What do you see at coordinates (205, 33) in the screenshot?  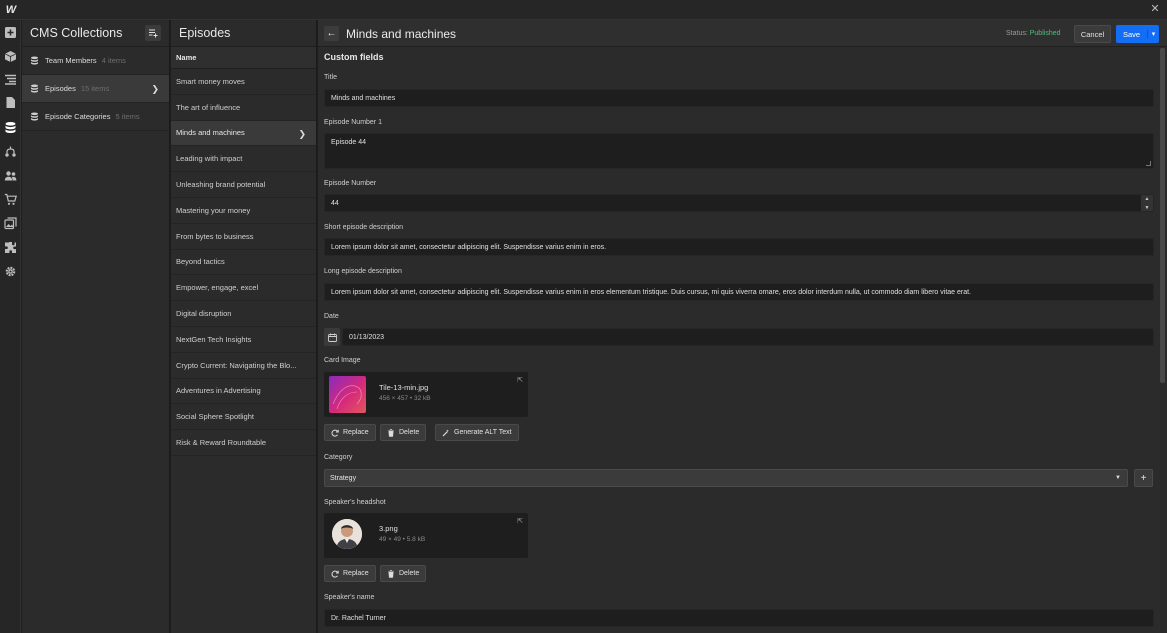 I see `episodes-title: Episodes` at bounding box center [205, 33].